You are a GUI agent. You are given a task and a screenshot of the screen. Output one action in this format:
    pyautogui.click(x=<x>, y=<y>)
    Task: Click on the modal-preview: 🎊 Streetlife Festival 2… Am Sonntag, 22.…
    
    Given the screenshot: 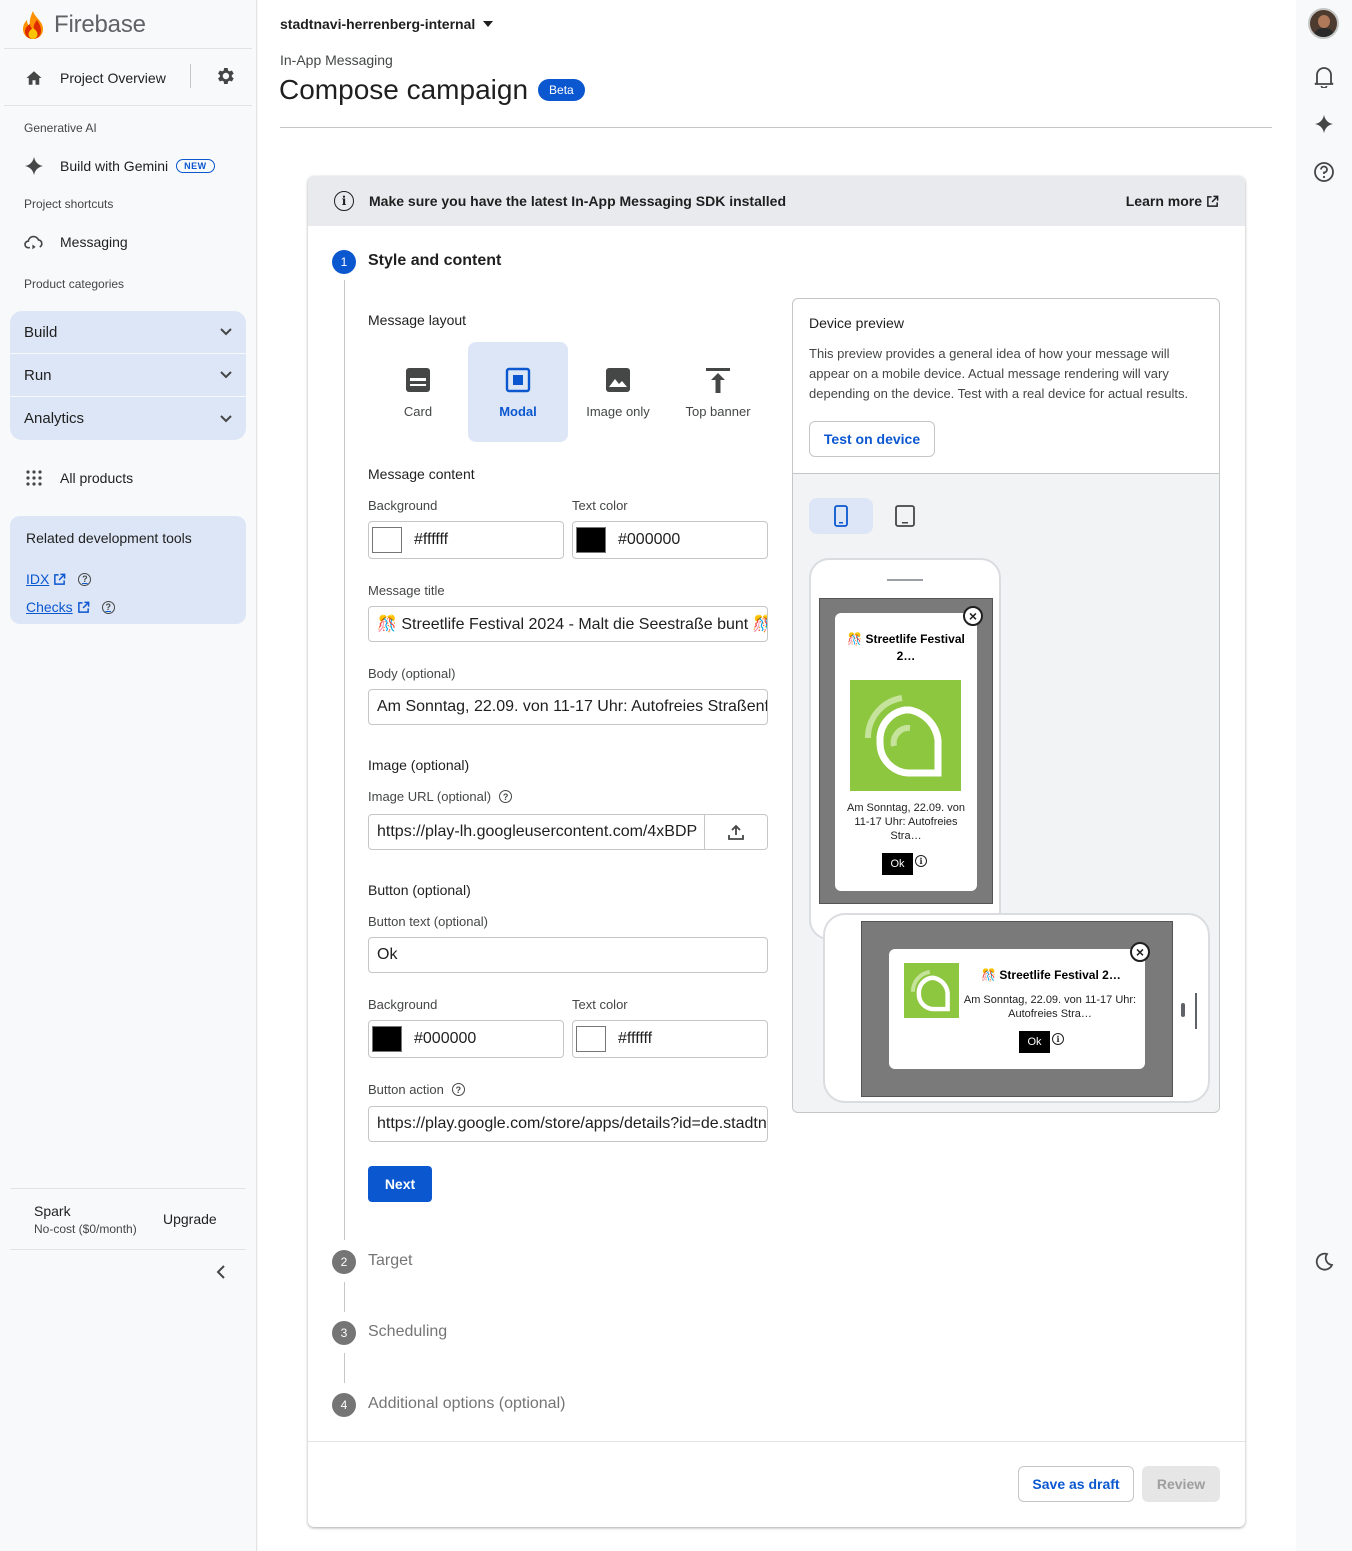 What is the action you would take?
    pyautogui.click(x=906, y=752)
    